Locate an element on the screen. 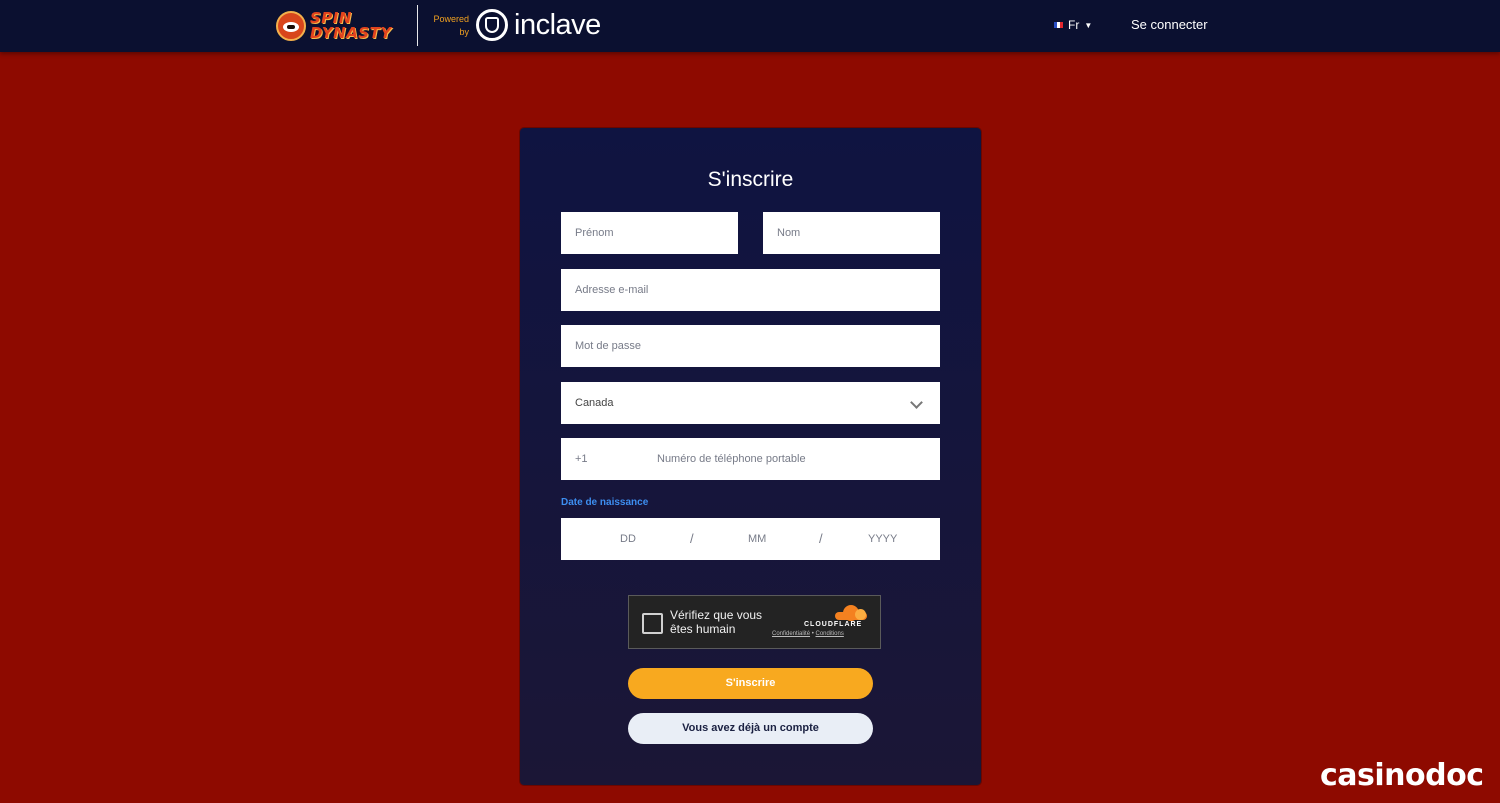 This screenshot has height=803, width=1500. dob-month-input: MM is located at coordinates (757, 539).